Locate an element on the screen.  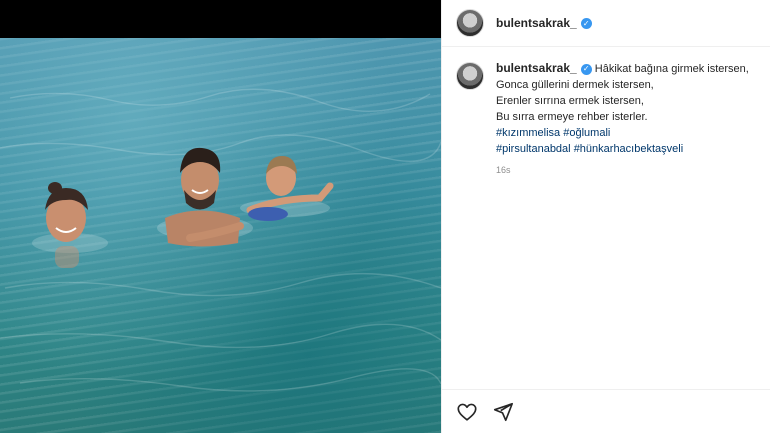
post-header: bulentsakrak_ ✓ is located at coordinates (606, 23).